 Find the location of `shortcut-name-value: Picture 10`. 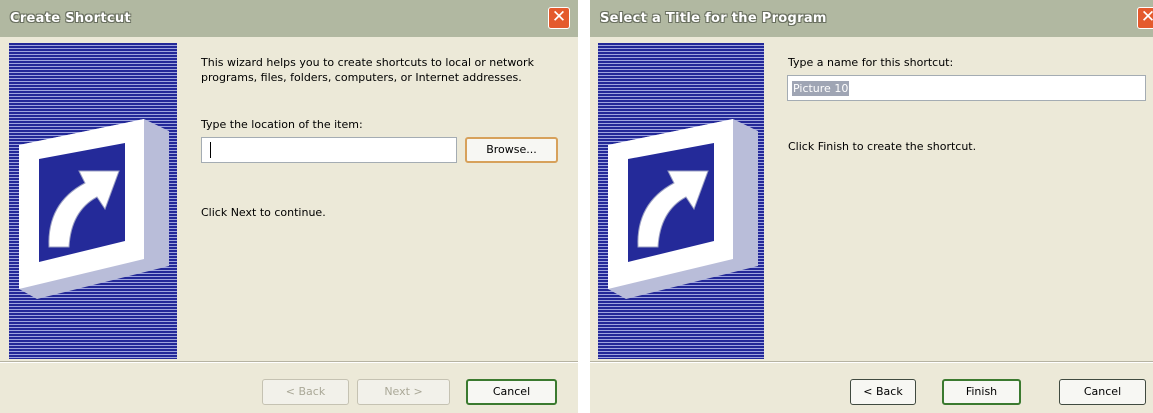

shortcut-name-value: Picture 10 is located at coordinates (821, 88).